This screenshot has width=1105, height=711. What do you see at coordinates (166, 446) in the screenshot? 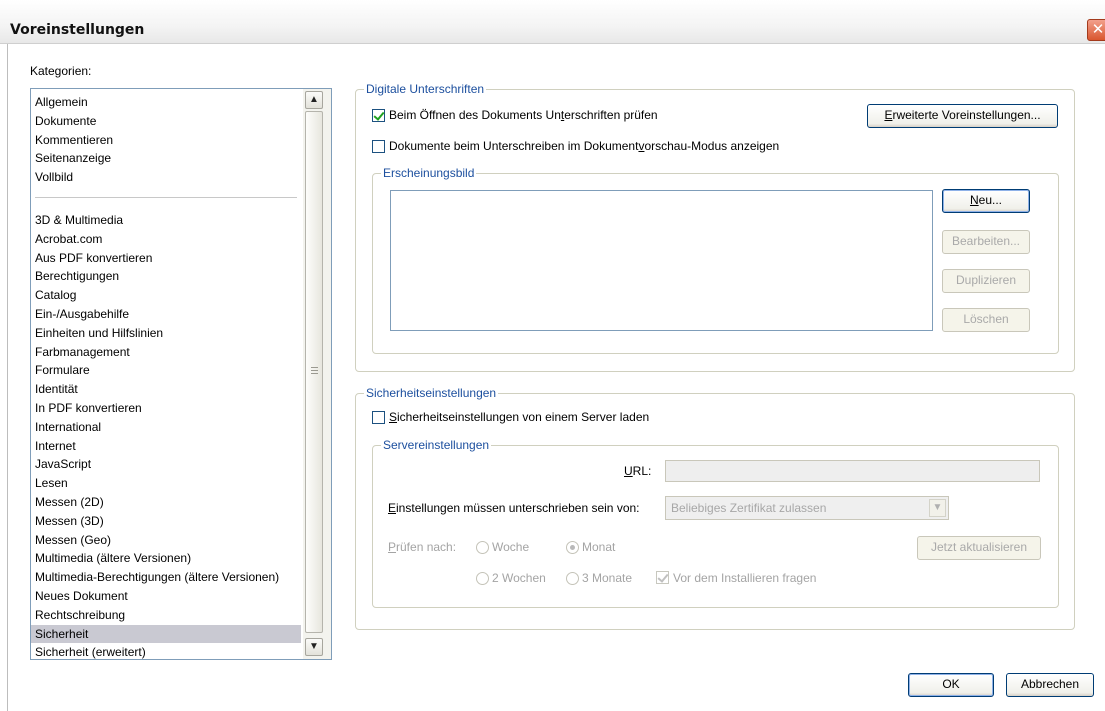
I see `category-item: Internet` at bounding box center [166, 446].